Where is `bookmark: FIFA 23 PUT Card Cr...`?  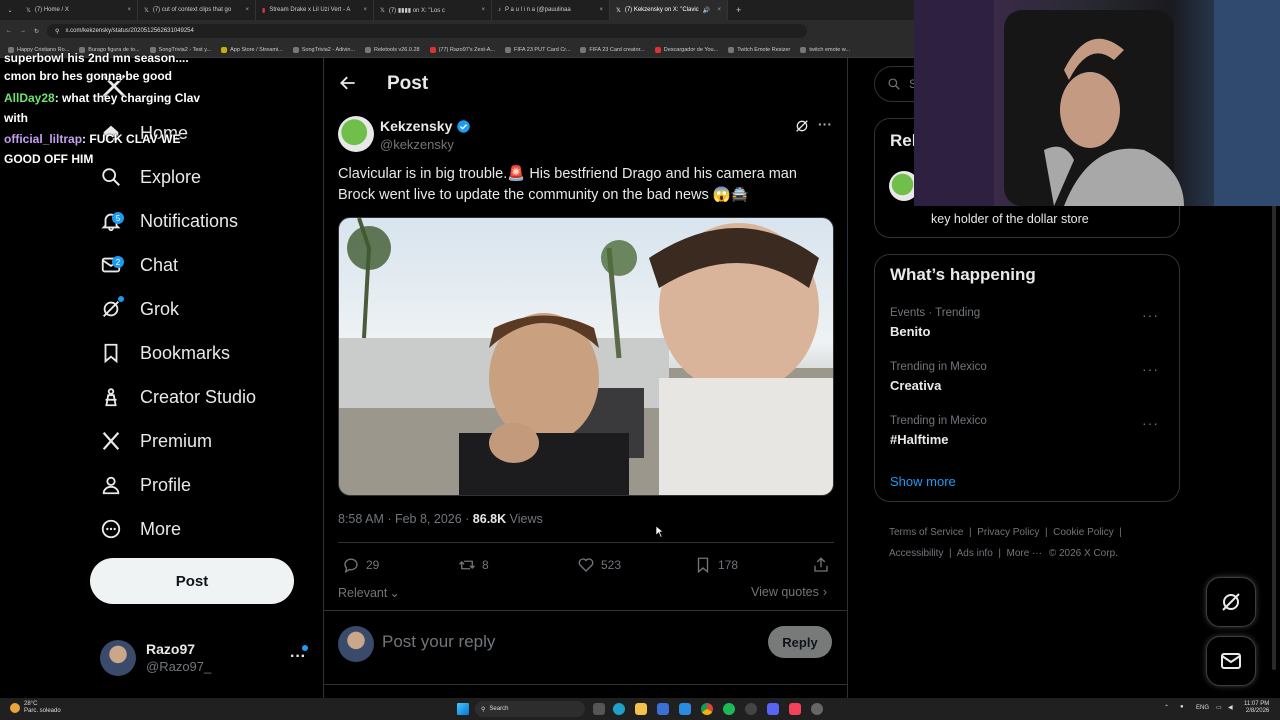 bookmark: FIFA 23 PUT Card Cr... is located at coordinates (537, 49).